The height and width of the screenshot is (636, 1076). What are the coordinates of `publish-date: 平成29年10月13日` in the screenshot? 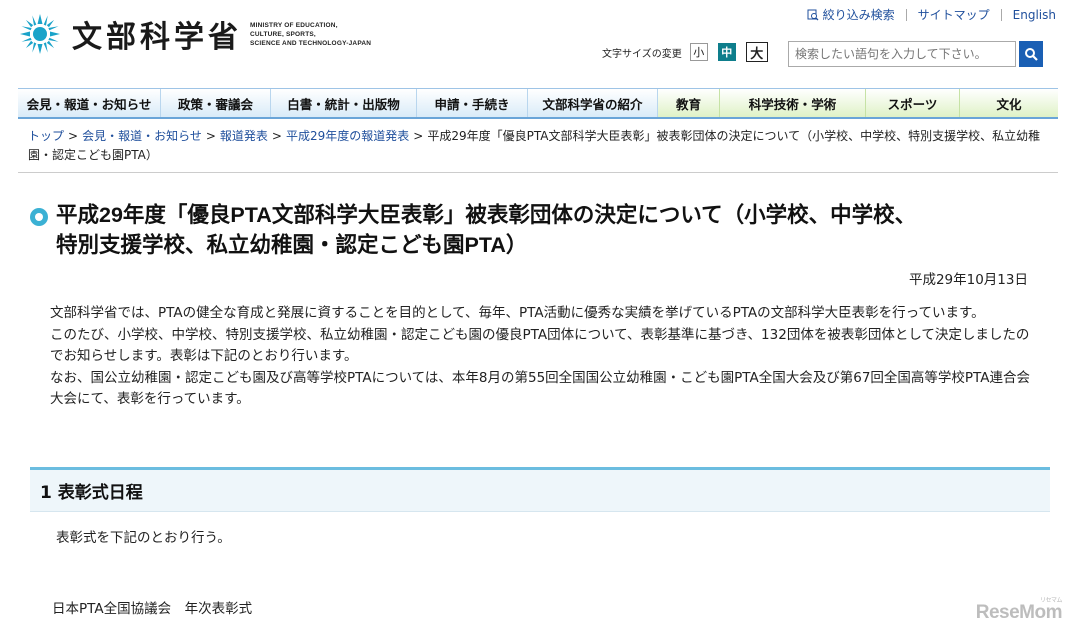 It's located at (968, 280).